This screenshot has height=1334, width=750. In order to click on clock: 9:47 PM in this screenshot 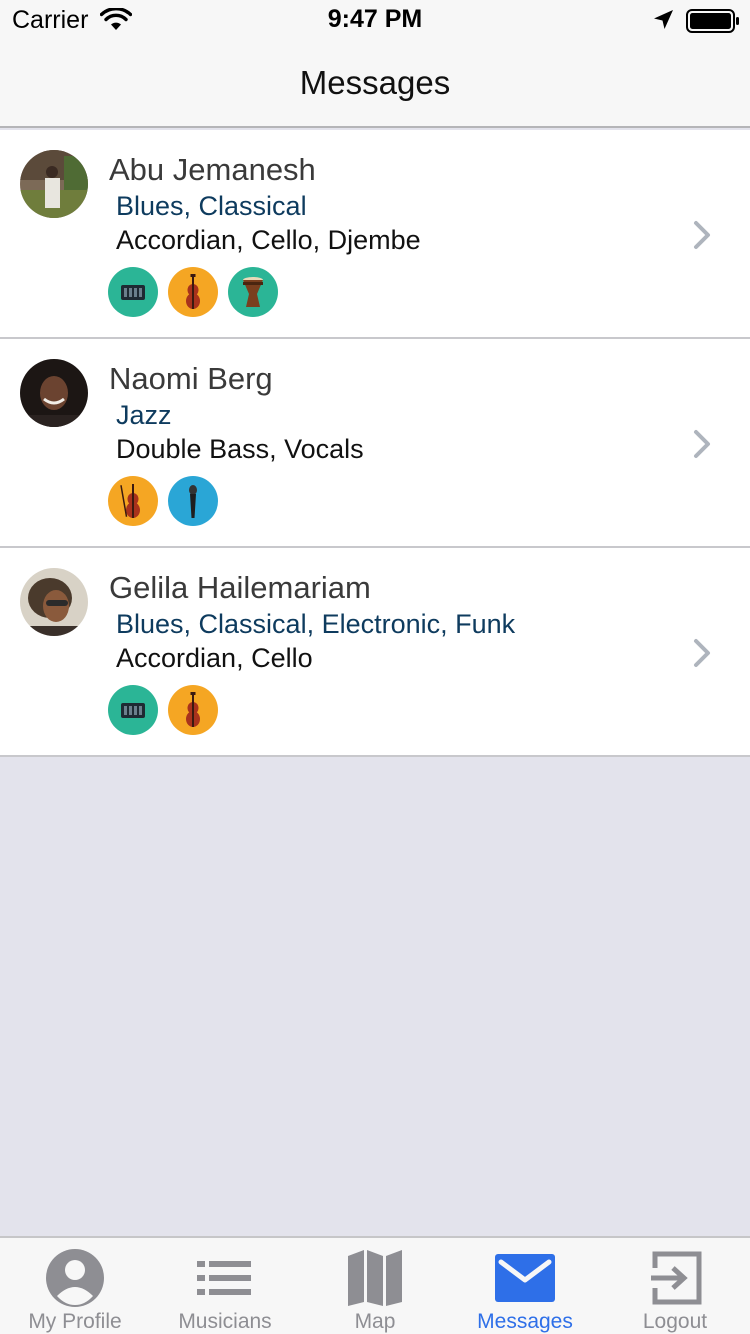, I will do `click(375, 19)`.